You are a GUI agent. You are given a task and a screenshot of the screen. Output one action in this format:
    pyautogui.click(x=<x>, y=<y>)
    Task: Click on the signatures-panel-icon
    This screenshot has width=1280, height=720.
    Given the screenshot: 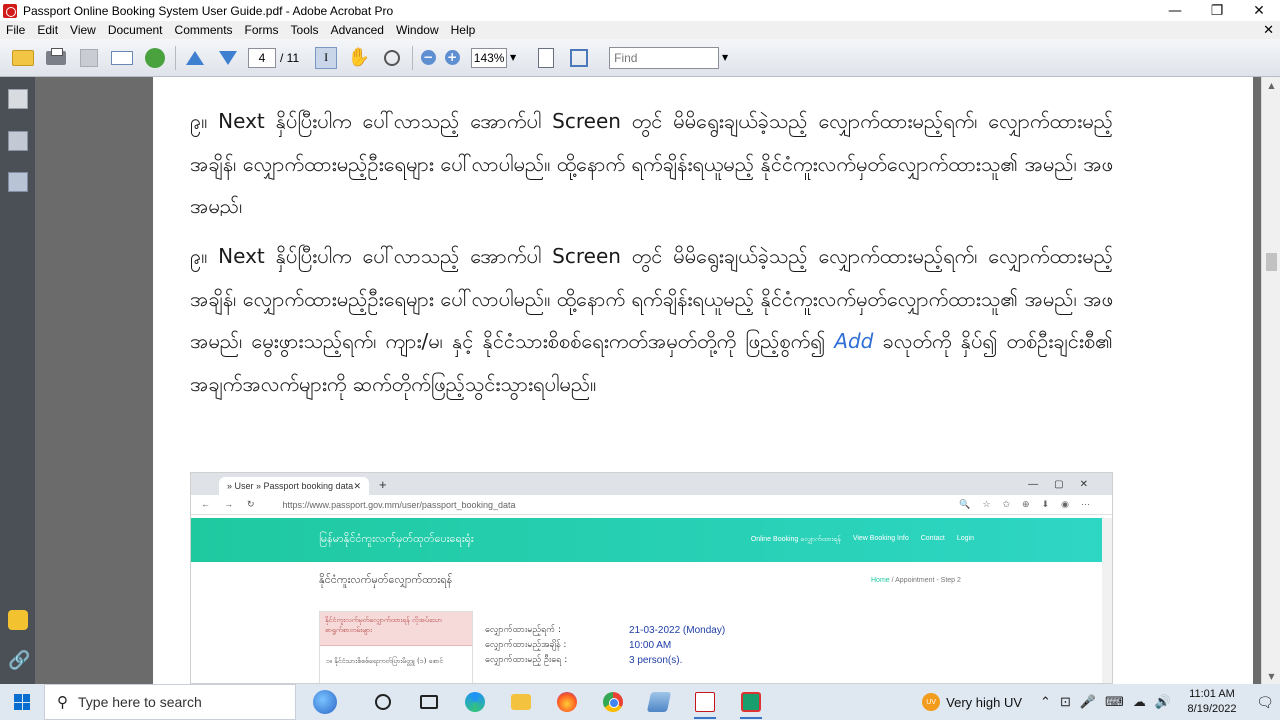 What is the action you would take?
    pyautogui.click(x=18, y=182)
    